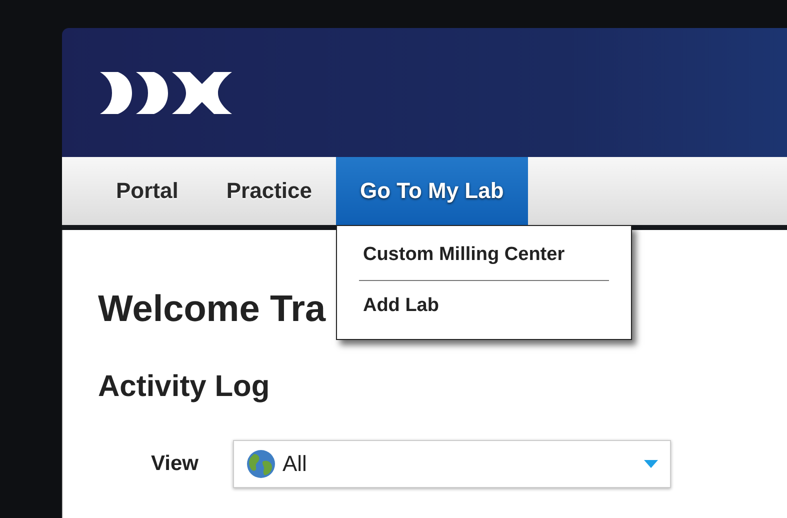  I want to click on menu-item: Add Lab, so click(483, 306).